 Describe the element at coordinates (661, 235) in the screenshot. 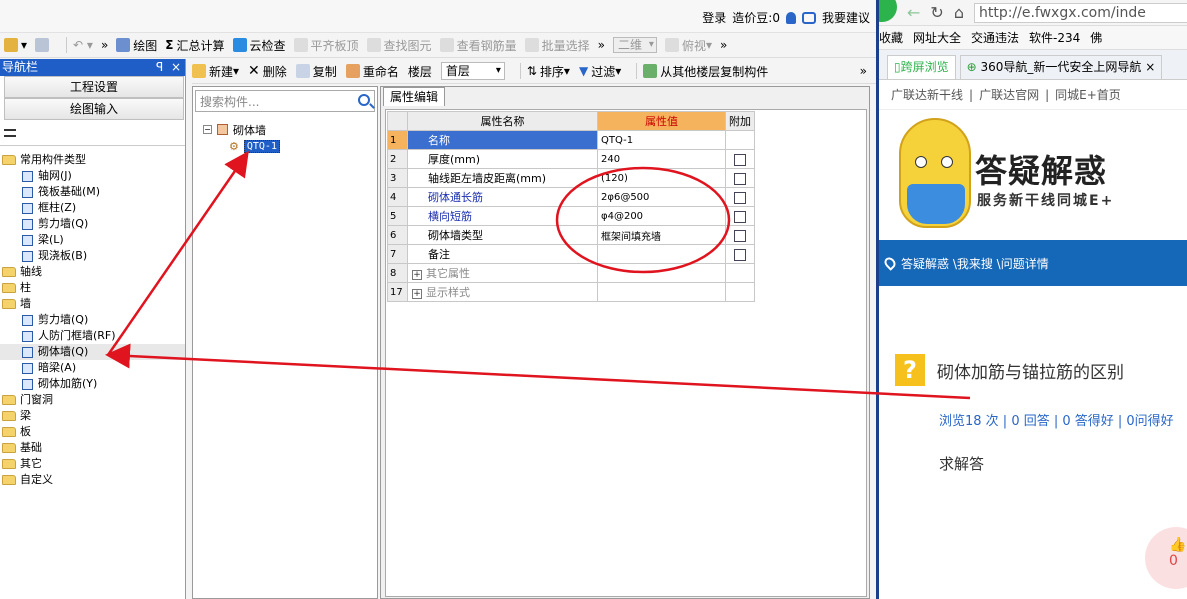

I see `property-value: 框架间填充墙` at that location.